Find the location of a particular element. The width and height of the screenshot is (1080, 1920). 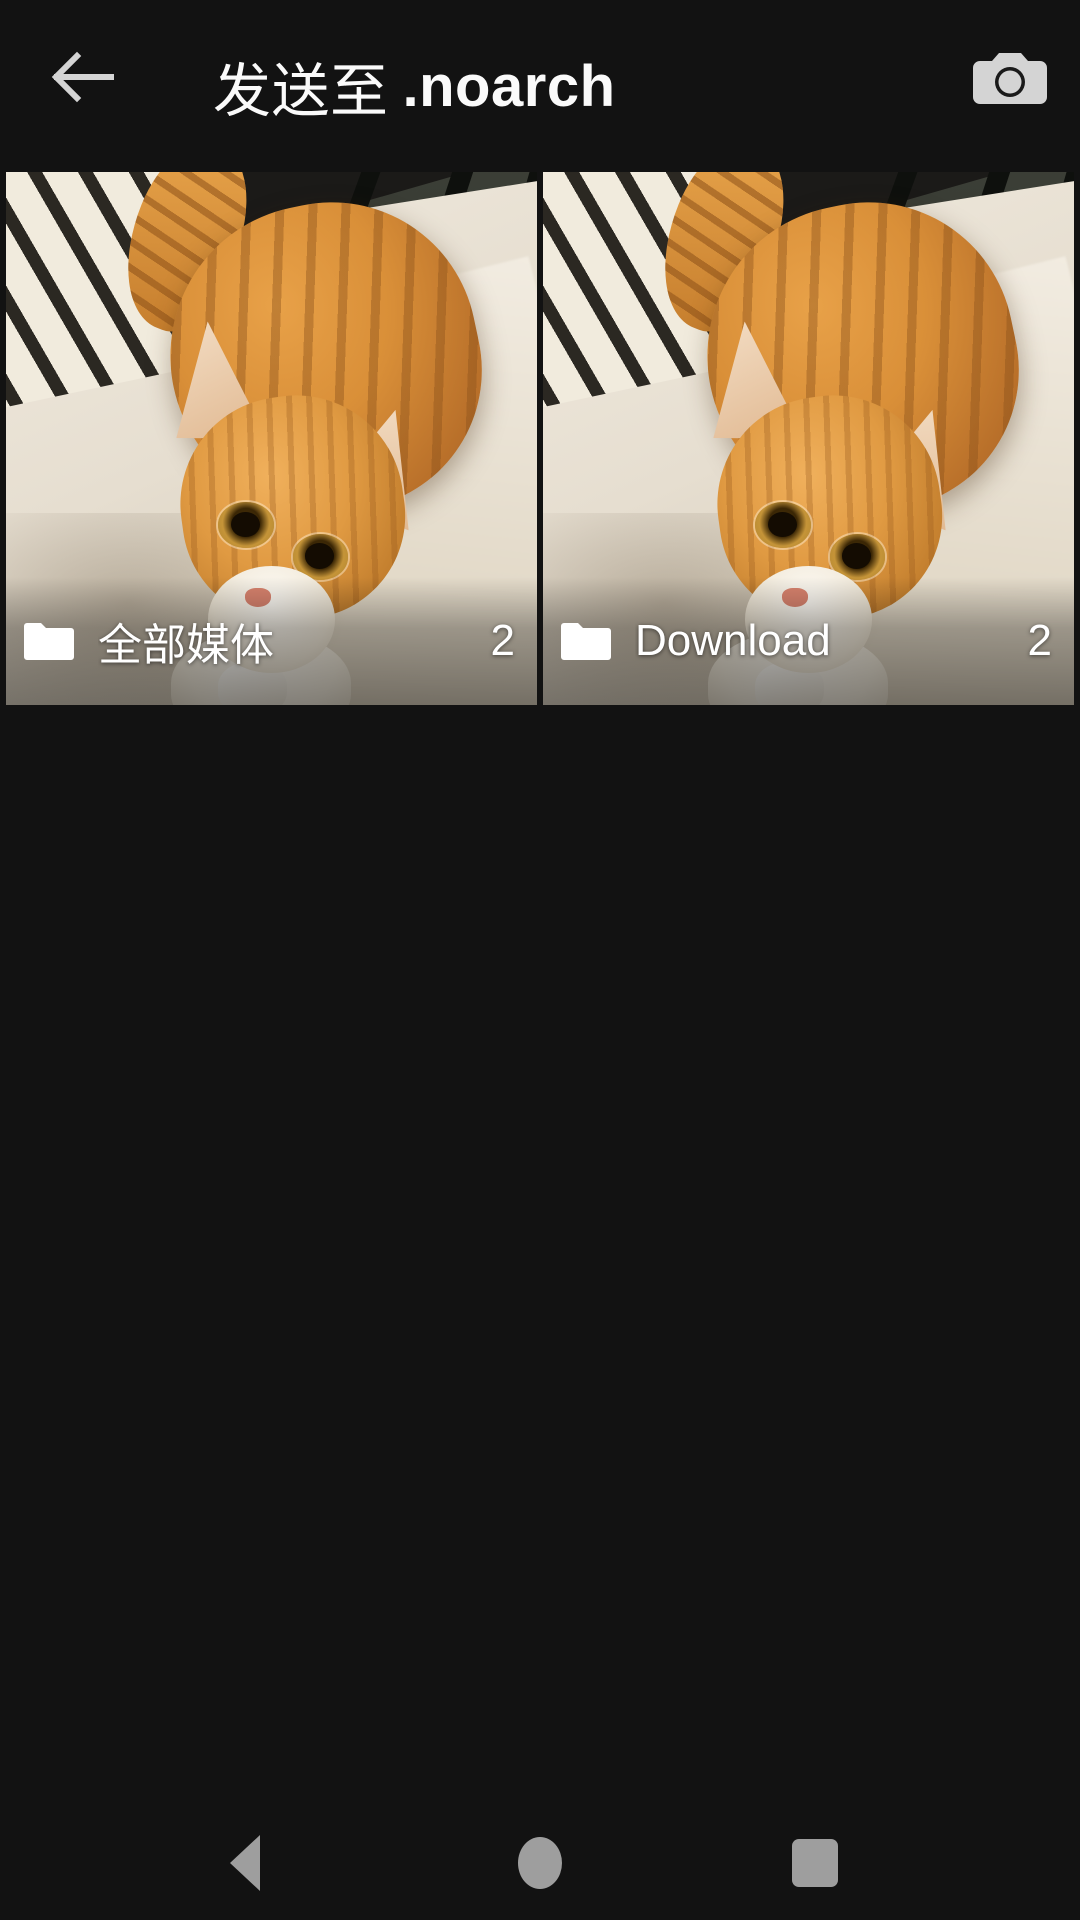

page-title-name: .noarch is located at coordinates (509, 86).